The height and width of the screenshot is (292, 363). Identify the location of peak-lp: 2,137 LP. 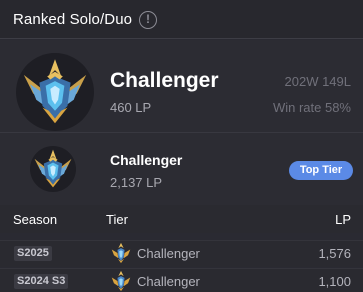
(136, 182).